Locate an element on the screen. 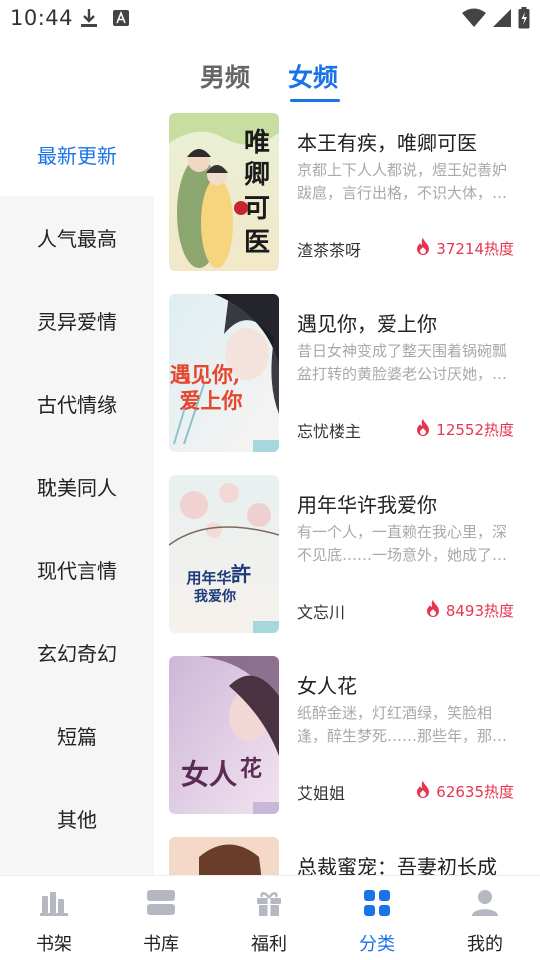 The height and width of the screenshot is (960, 540). status-time: 10:44 is located at coordinates (42, 18).